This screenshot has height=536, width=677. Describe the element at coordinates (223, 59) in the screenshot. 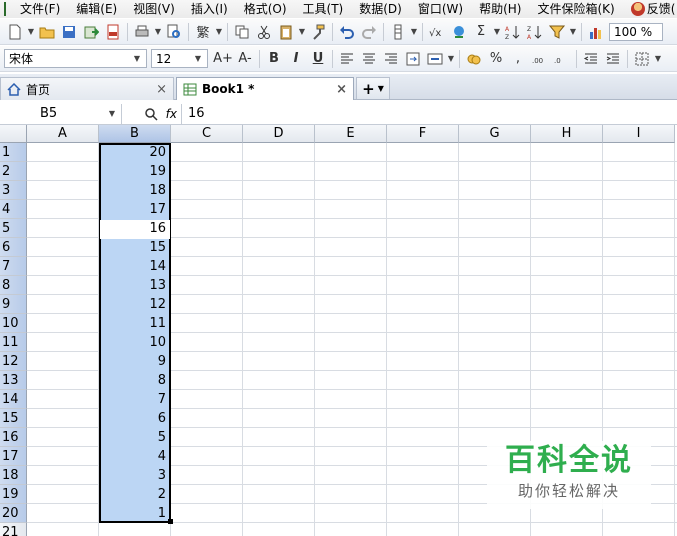

I see `increase-font-icon: A+` at that location.